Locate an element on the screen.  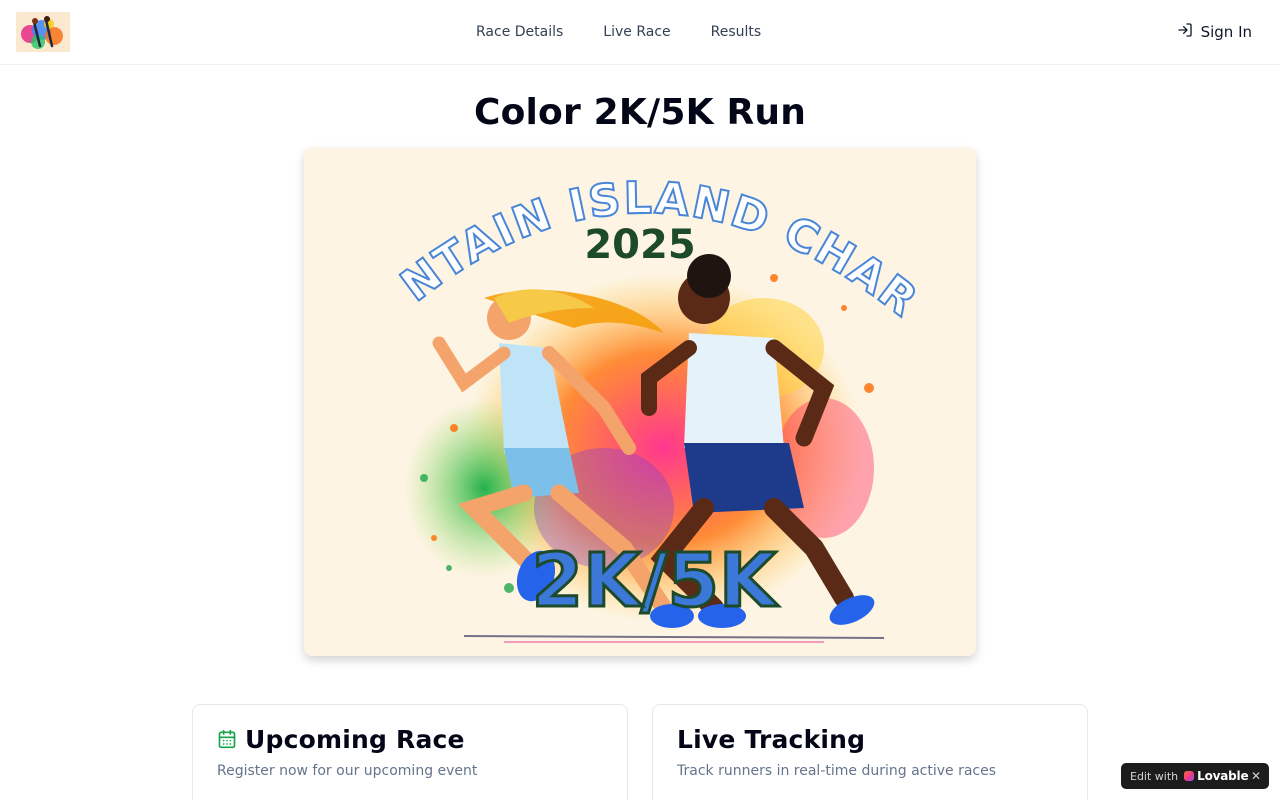
upcoming-race-title: Upcoming Race is located at coordinates (355, 739).